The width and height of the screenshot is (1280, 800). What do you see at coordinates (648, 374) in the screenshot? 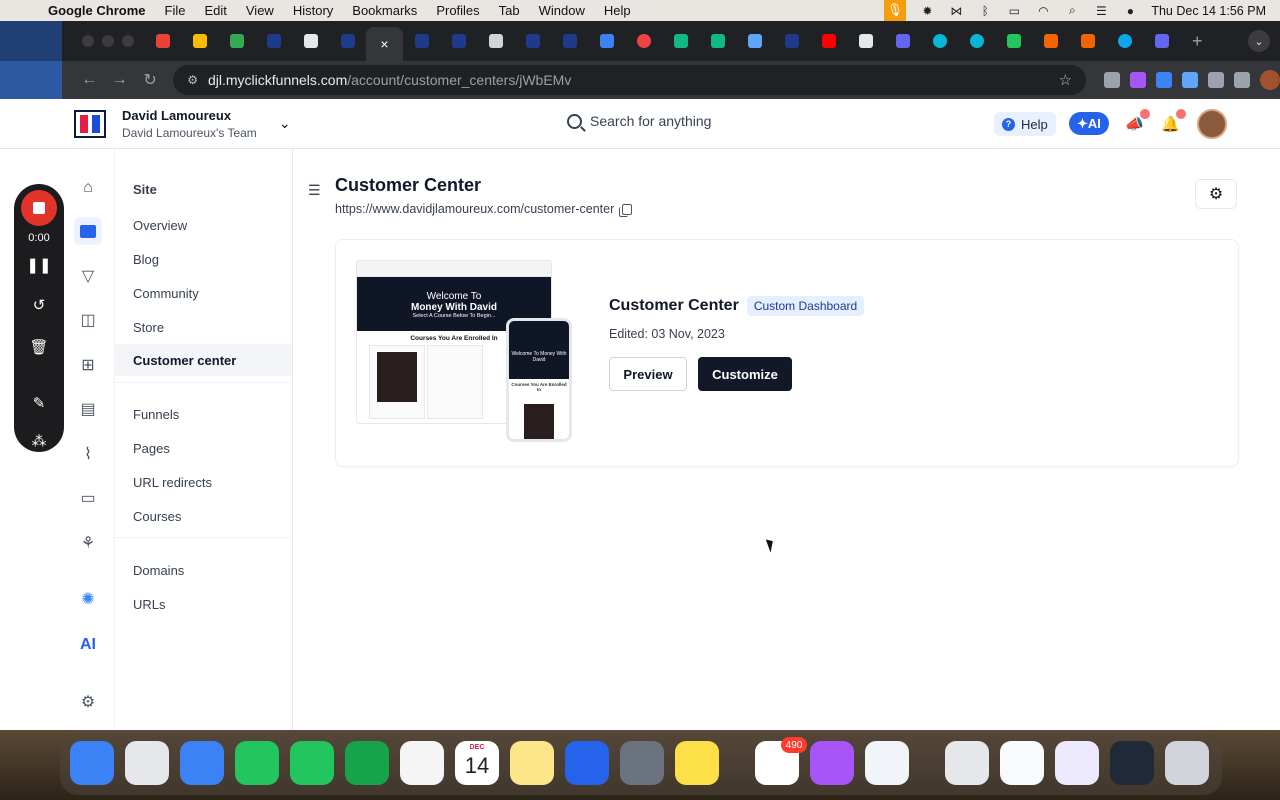
I see `preview-button: Preview` at bounding box center [648, 374].